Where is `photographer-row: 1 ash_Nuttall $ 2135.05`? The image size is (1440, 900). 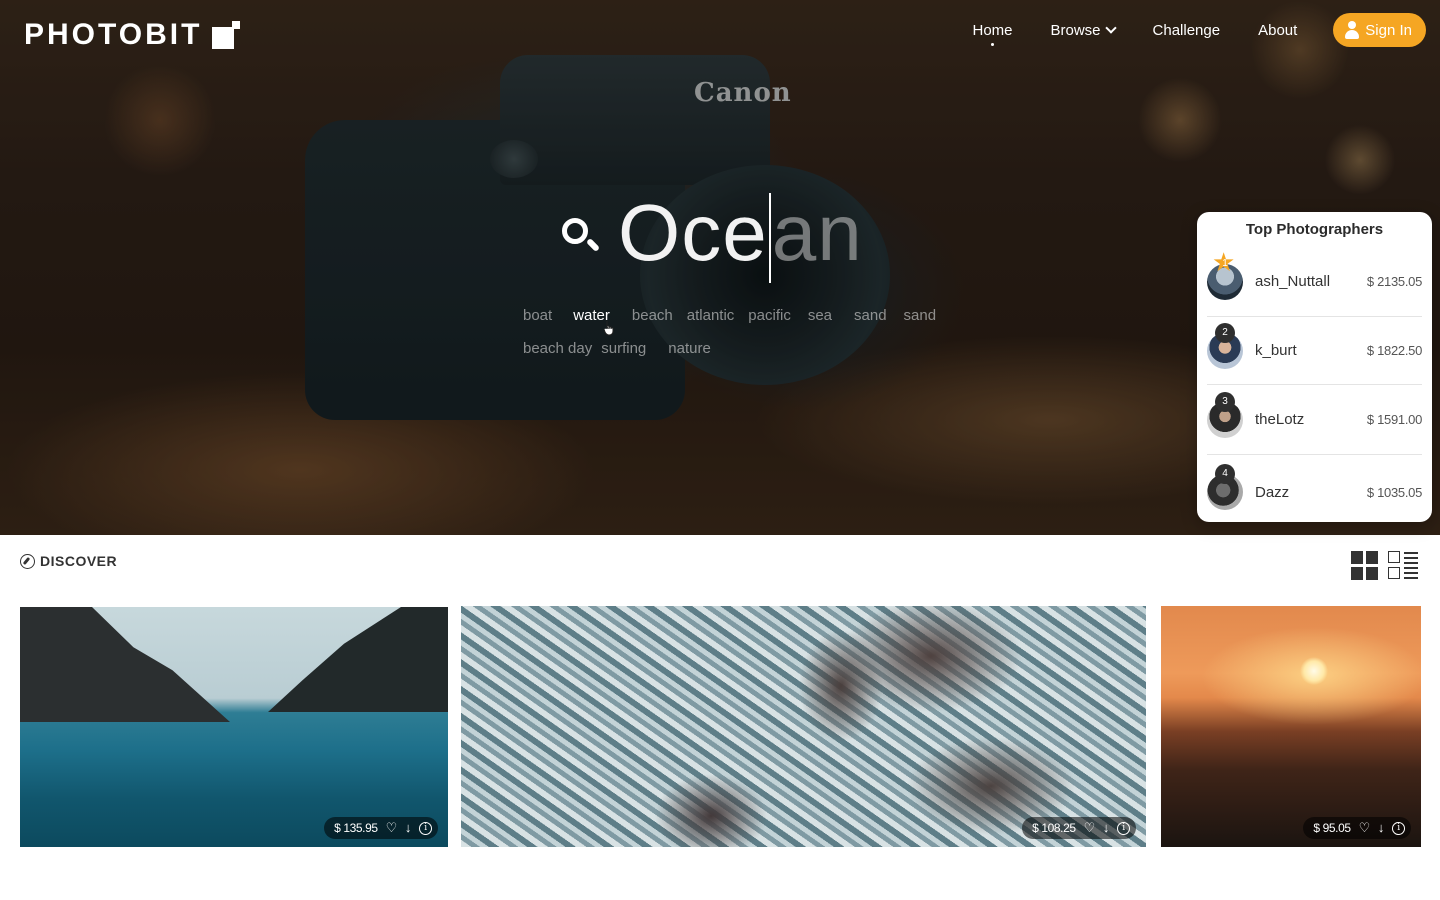 photographer-row: 1 ash_Nuttall $ 2135.05 is located at coordinates (1314, 282).